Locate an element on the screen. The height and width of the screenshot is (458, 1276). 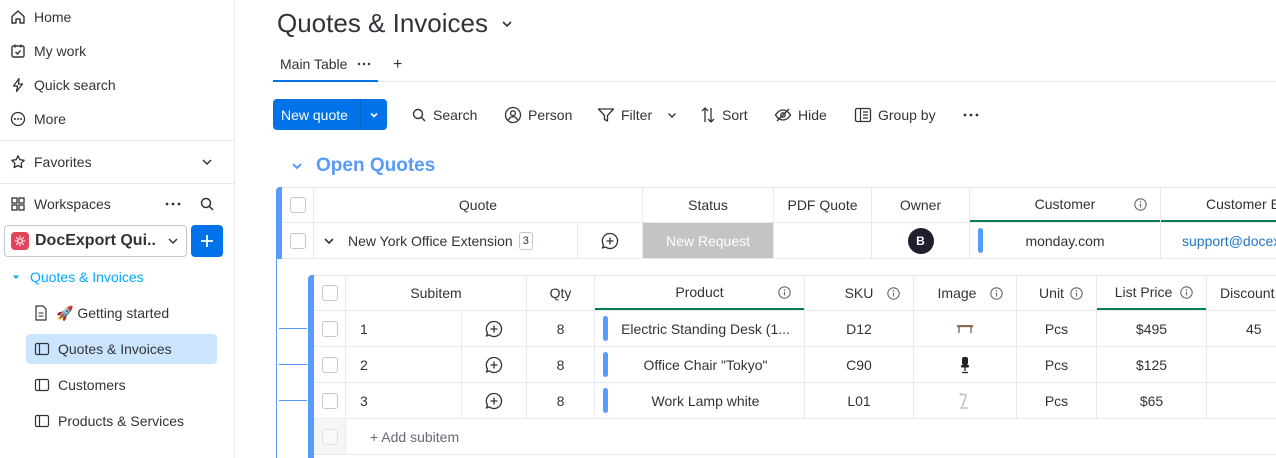
column-header-sku: SKU is located at coordinates (859, 293).